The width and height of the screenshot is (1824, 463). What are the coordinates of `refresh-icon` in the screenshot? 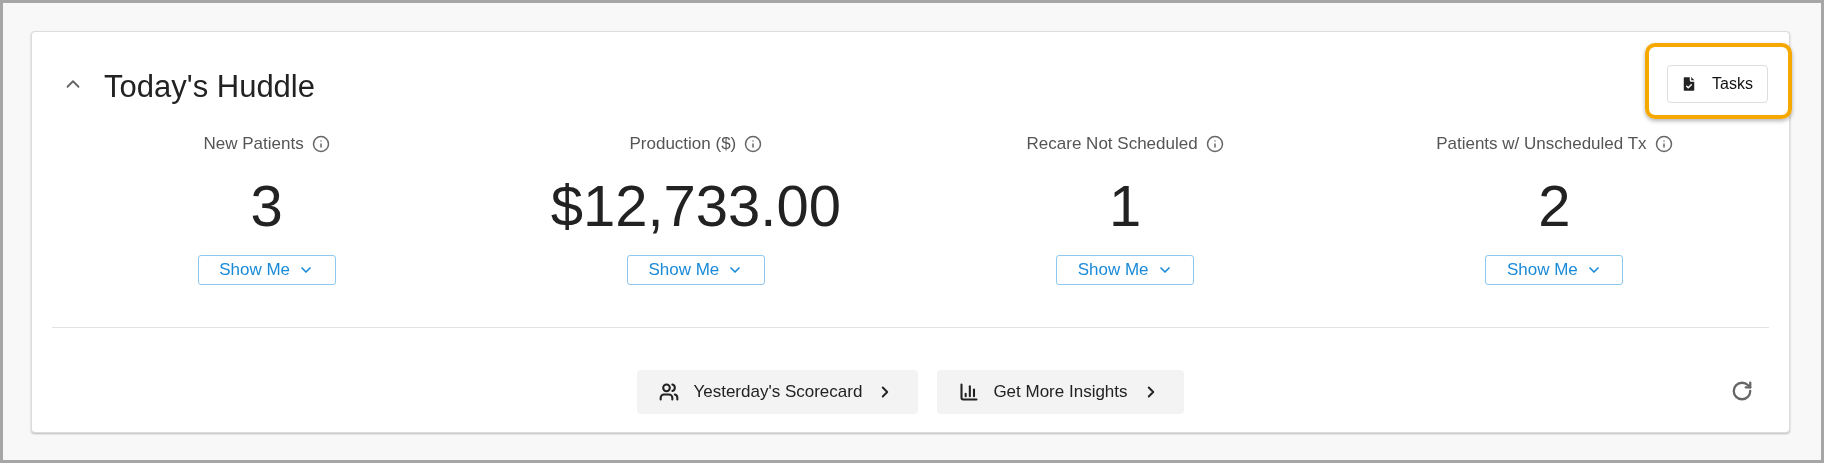 It's located at (1742, 391).